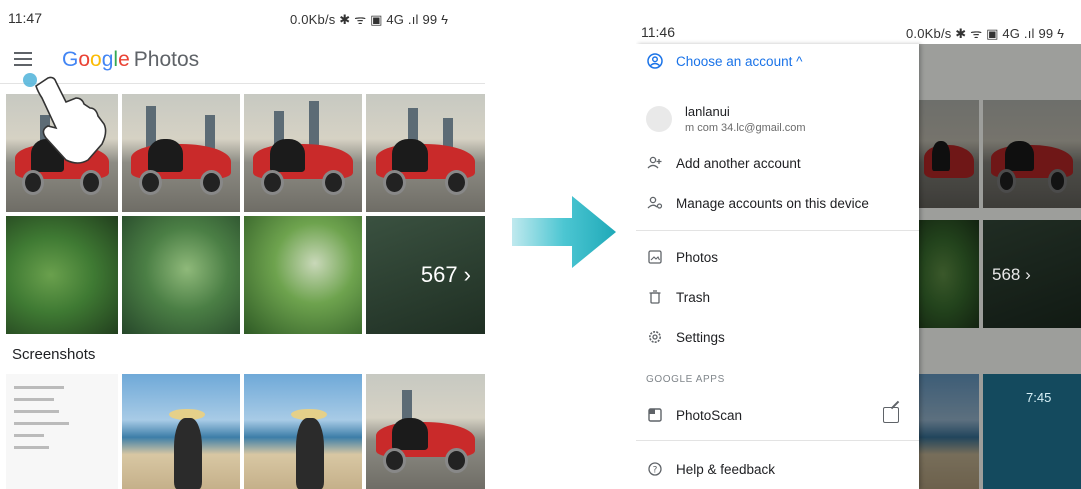 This screenshot has width=1081, height=489. I want to click on nav-item-trash: Trash, so click(678, 297).